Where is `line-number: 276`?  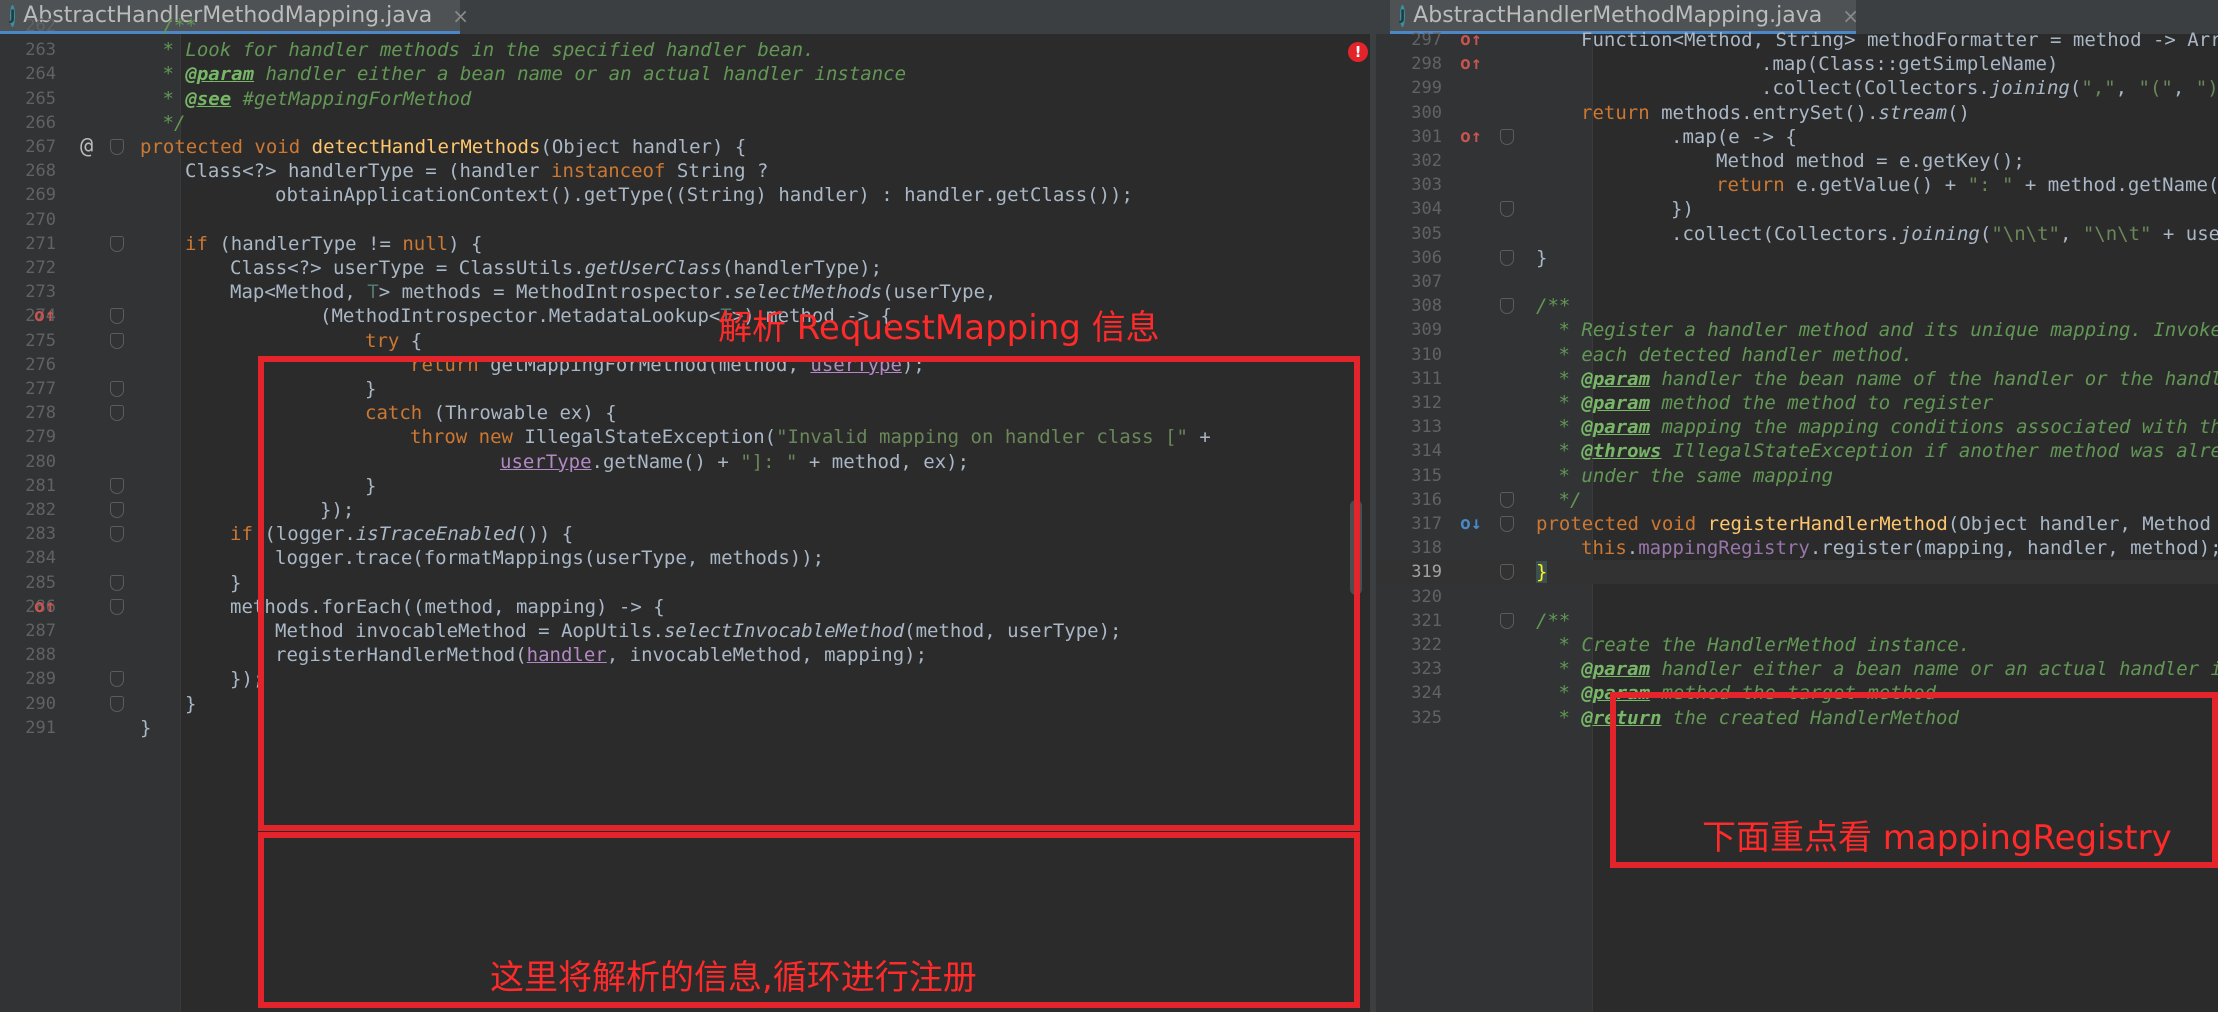 line-number: 276 is located at coordinates (40, 364).